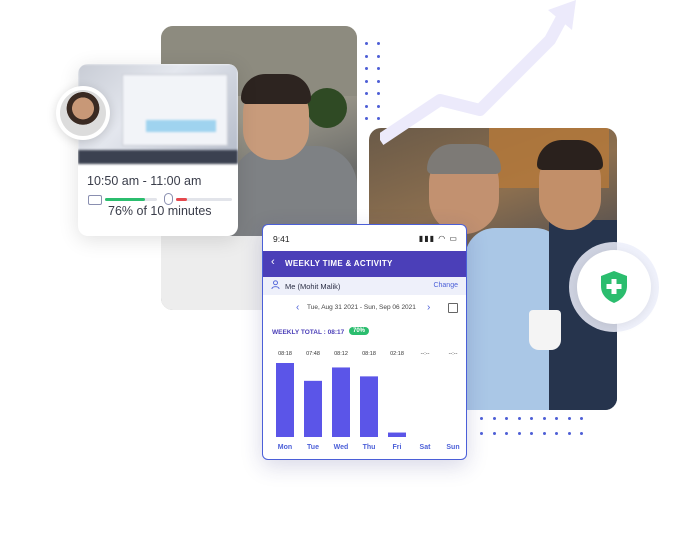 Image resolution: width=686 pixels, height=538 pixels. What do you see at coordinates (308, 332) in the screenshot?
I see `weekly-total: WEEKLY TOTAL : 08:17` at bounding box center [308, 332].